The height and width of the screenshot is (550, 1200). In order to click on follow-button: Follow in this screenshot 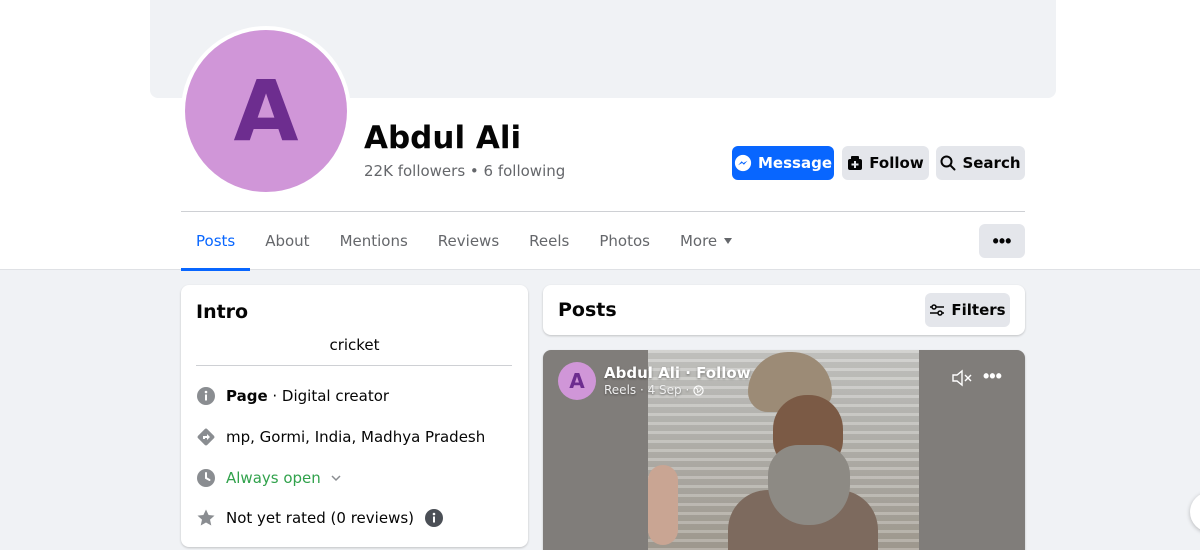, I will do `click(885, 163)`.